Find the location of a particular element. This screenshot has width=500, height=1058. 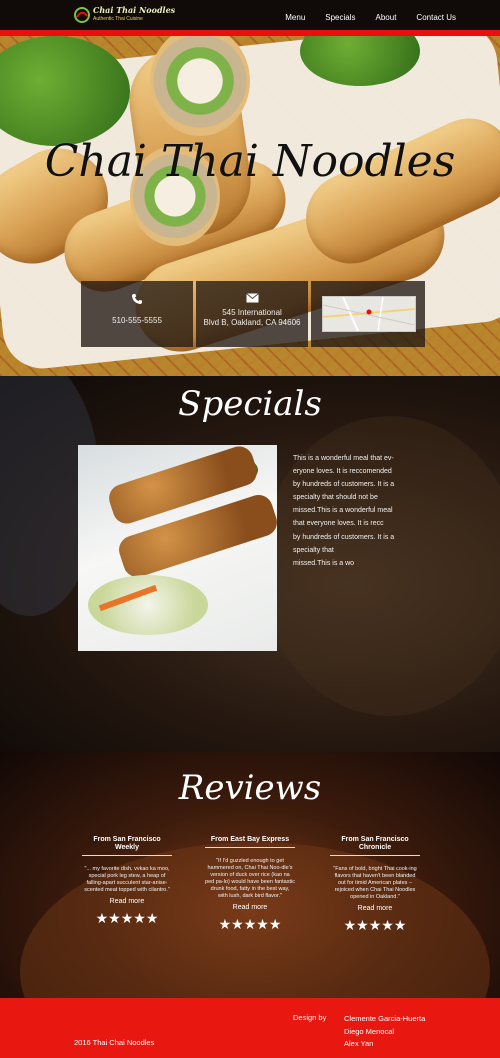

hero-title: Chai Thai Noodles is located at coordinates (250, 161).